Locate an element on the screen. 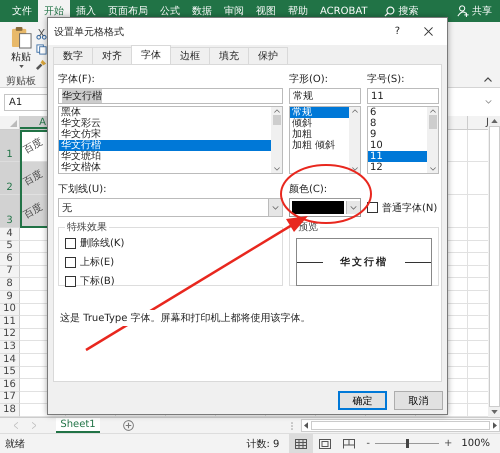 This screenshot has height=453, width=500. text-field: 常规 is located at coordinates (325, 96).